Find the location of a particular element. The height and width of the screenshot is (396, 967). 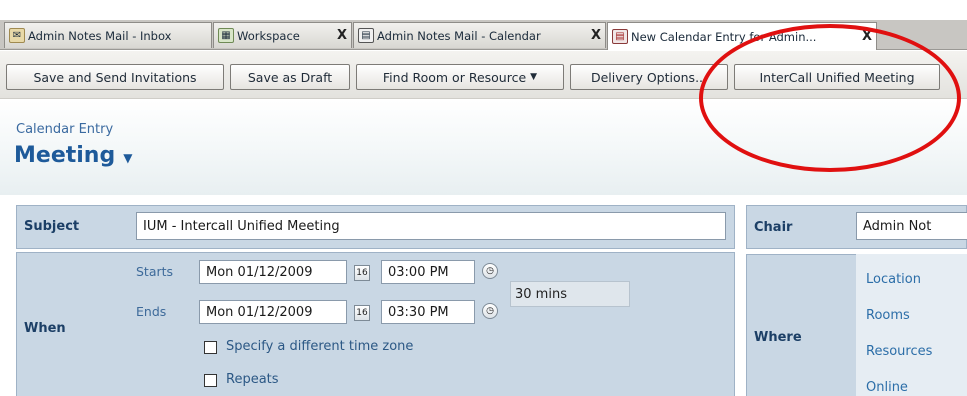

tab-label: Admin Notes Mail - Calendar is located at coordinates (459, 35).